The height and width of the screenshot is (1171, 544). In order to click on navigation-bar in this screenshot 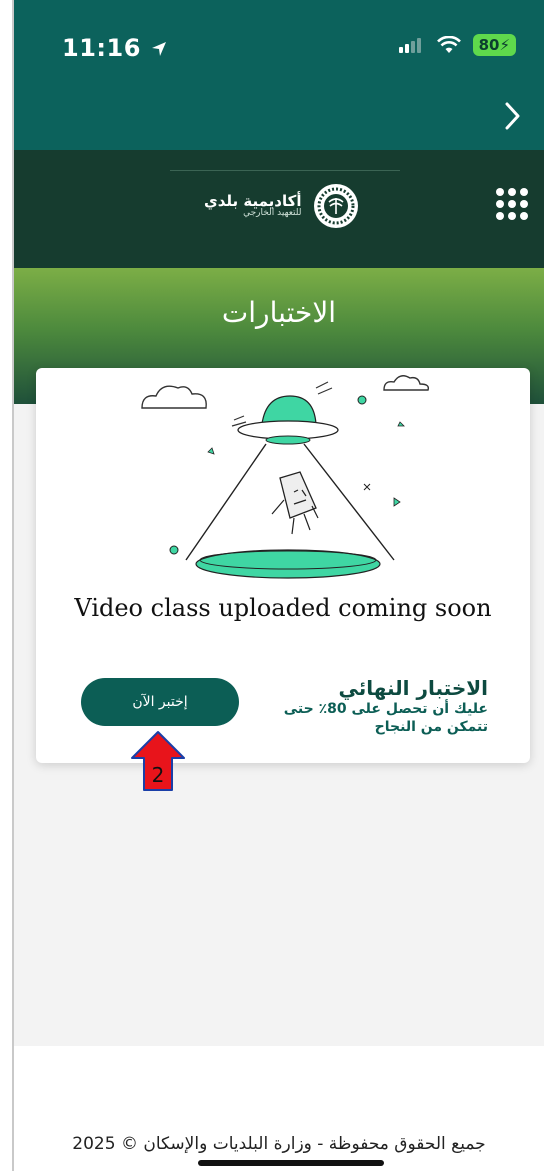, I will do `click(279, 119)`.